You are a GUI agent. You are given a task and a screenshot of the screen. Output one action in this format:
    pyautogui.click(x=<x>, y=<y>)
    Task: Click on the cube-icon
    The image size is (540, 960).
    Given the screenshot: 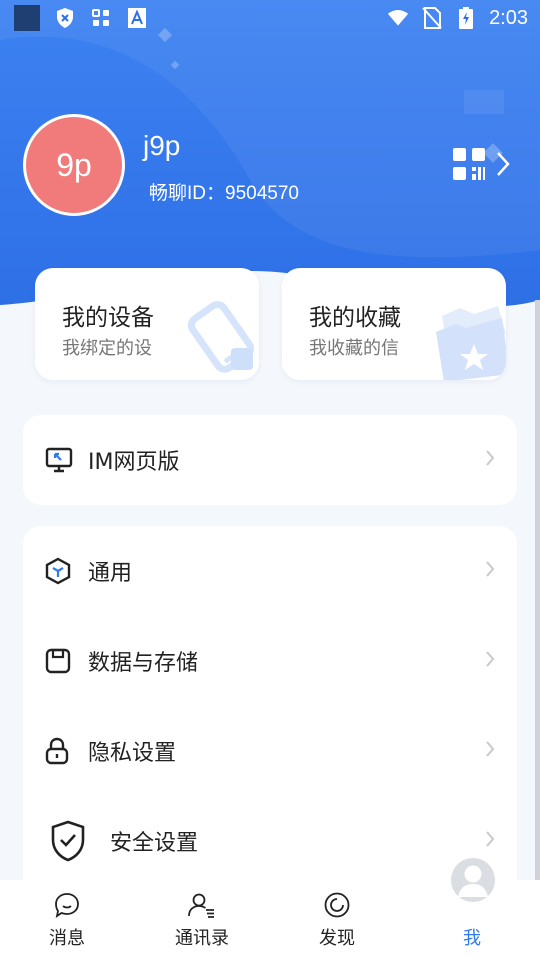 What is the action you would take?
    pyautogui.click(x=58, y=571)
    